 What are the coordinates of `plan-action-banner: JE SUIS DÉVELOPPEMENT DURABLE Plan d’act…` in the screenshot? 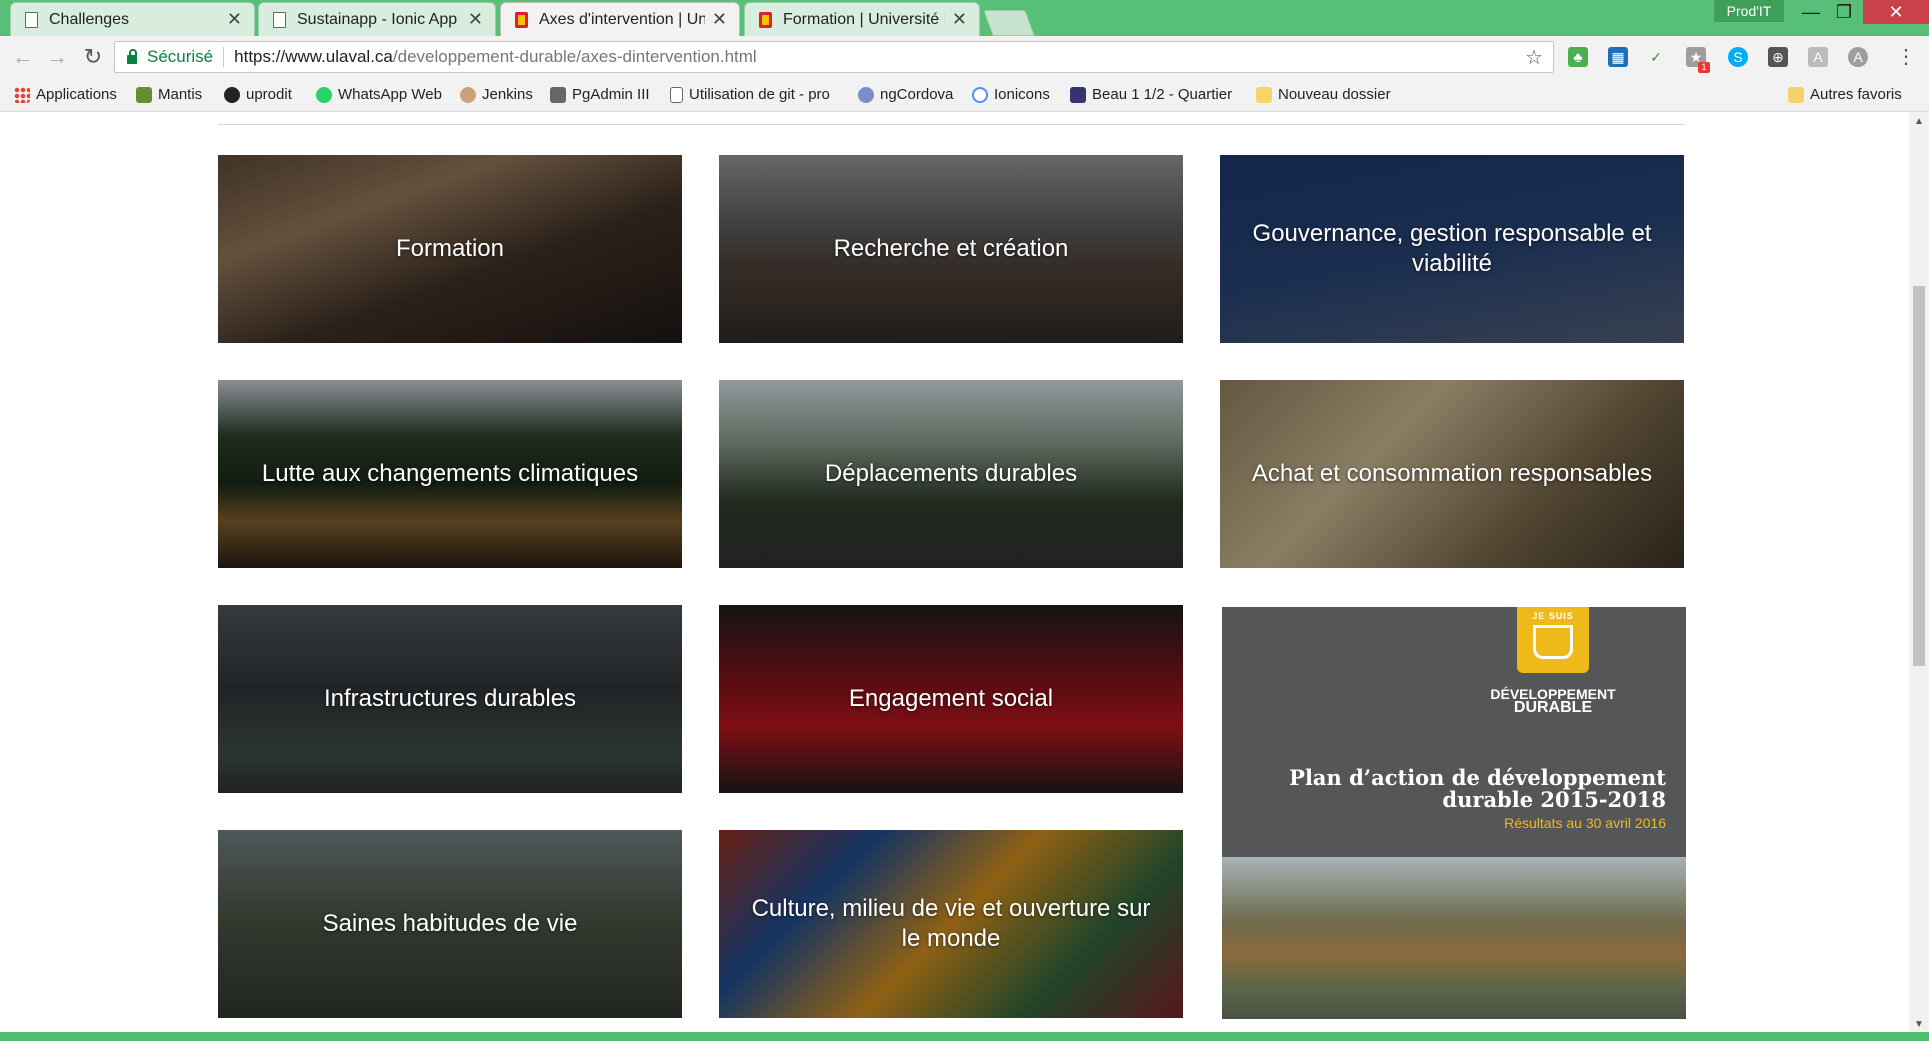 It's located at (1454, 813).